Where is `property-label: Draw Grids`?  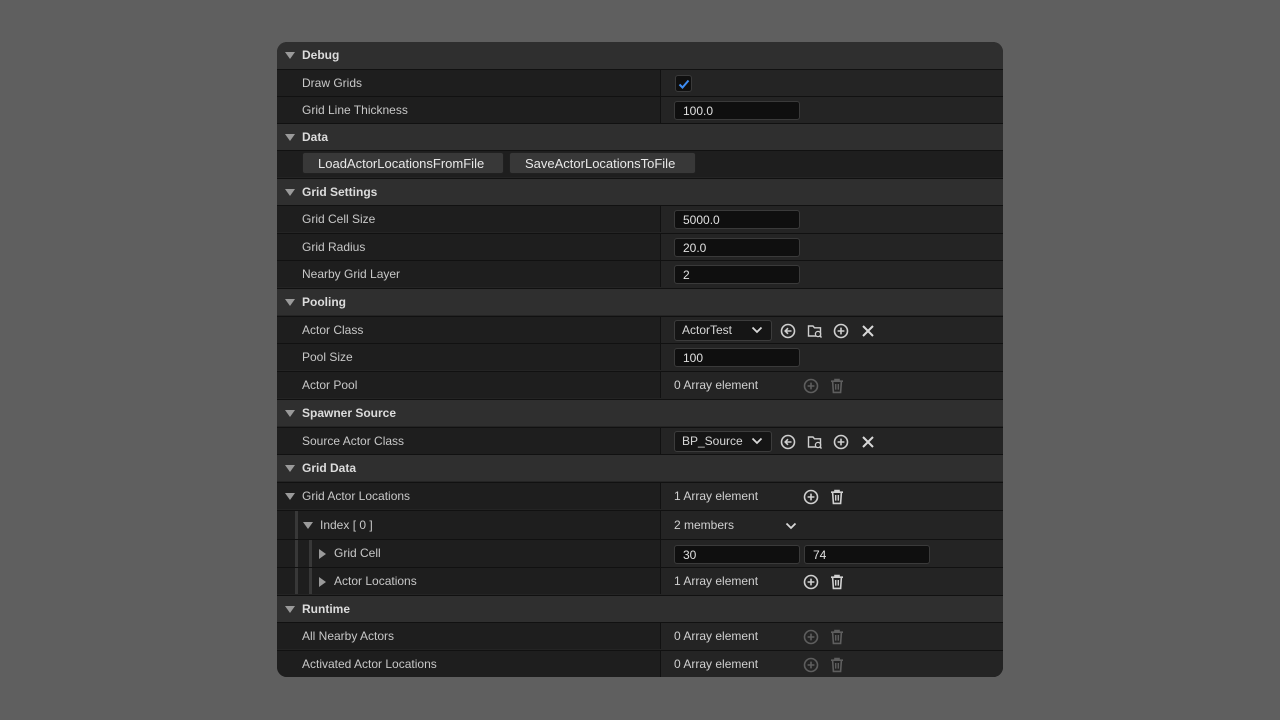
property-label: Draw Grids is located at coordinates (332, 83).